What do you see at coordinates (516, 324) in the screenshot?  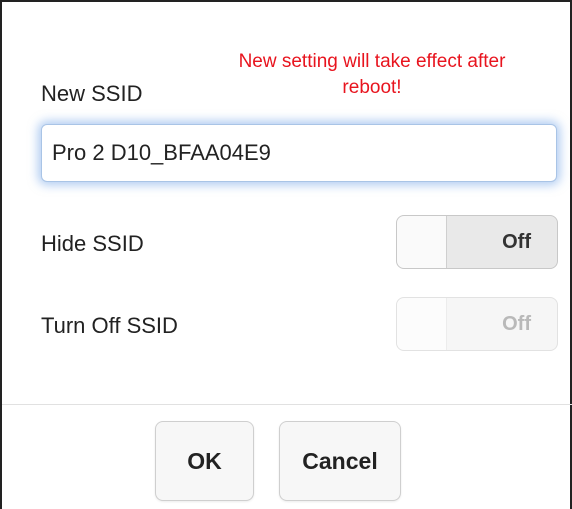 I see `turn-off-ssid-toggle-state: Off` at bounding box center [516, 324].